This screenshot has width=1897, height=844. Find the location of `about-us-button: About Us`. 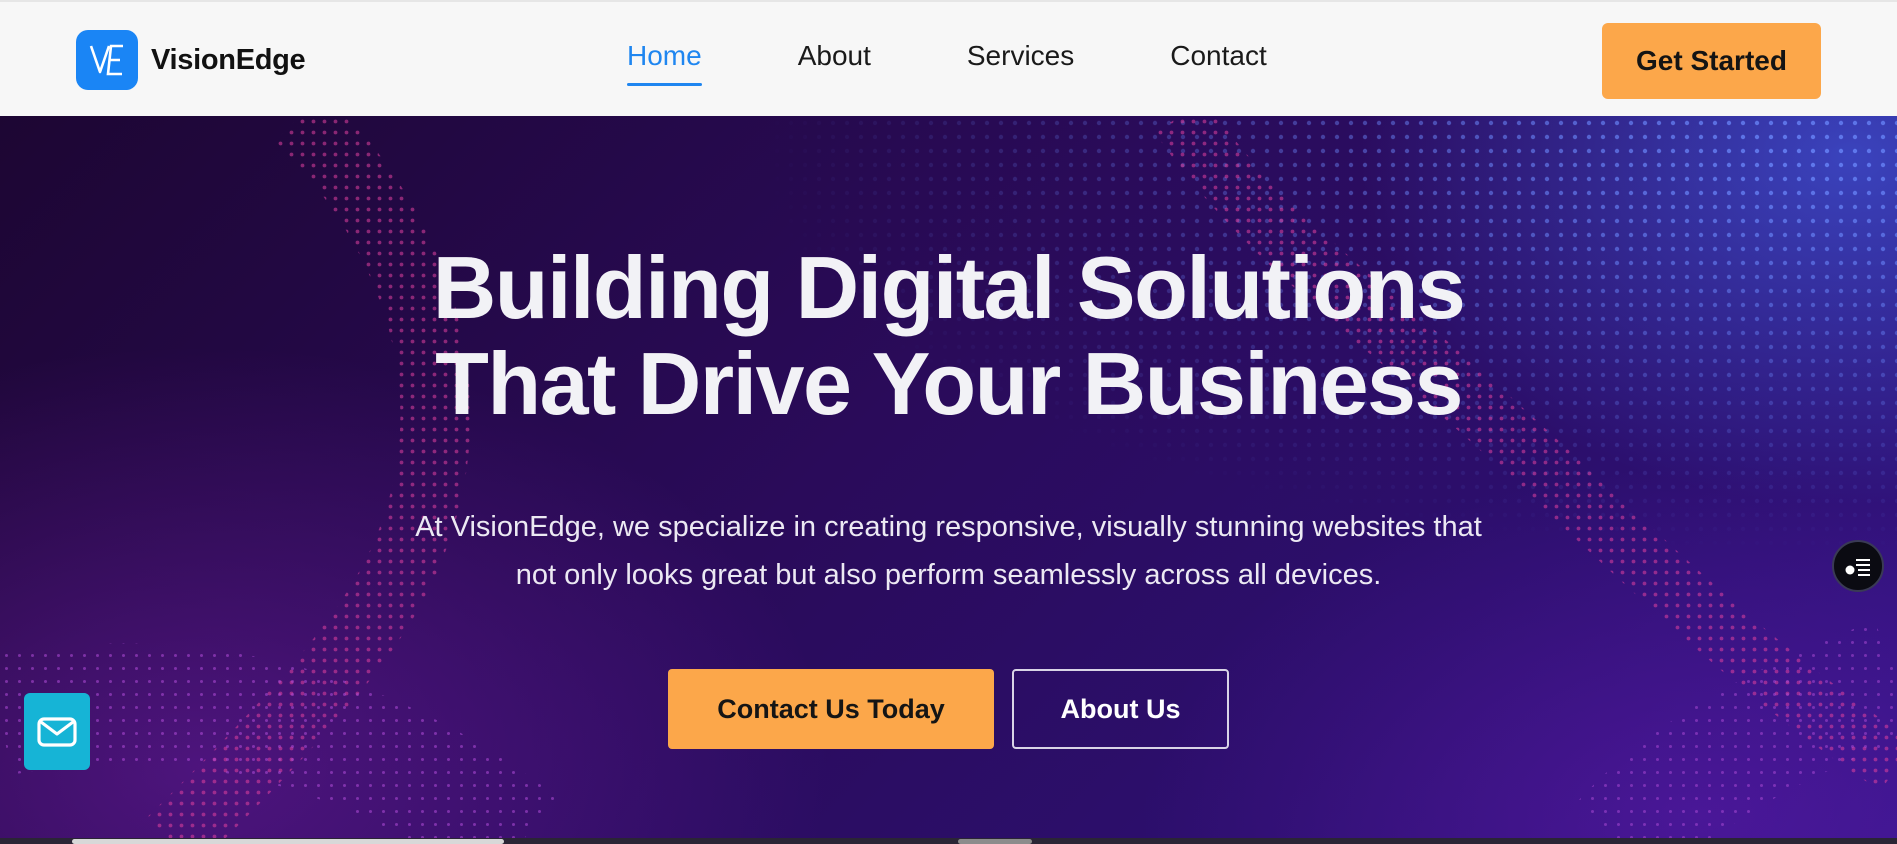

about-us-button: About Us is located at coordinates (1120, 709).